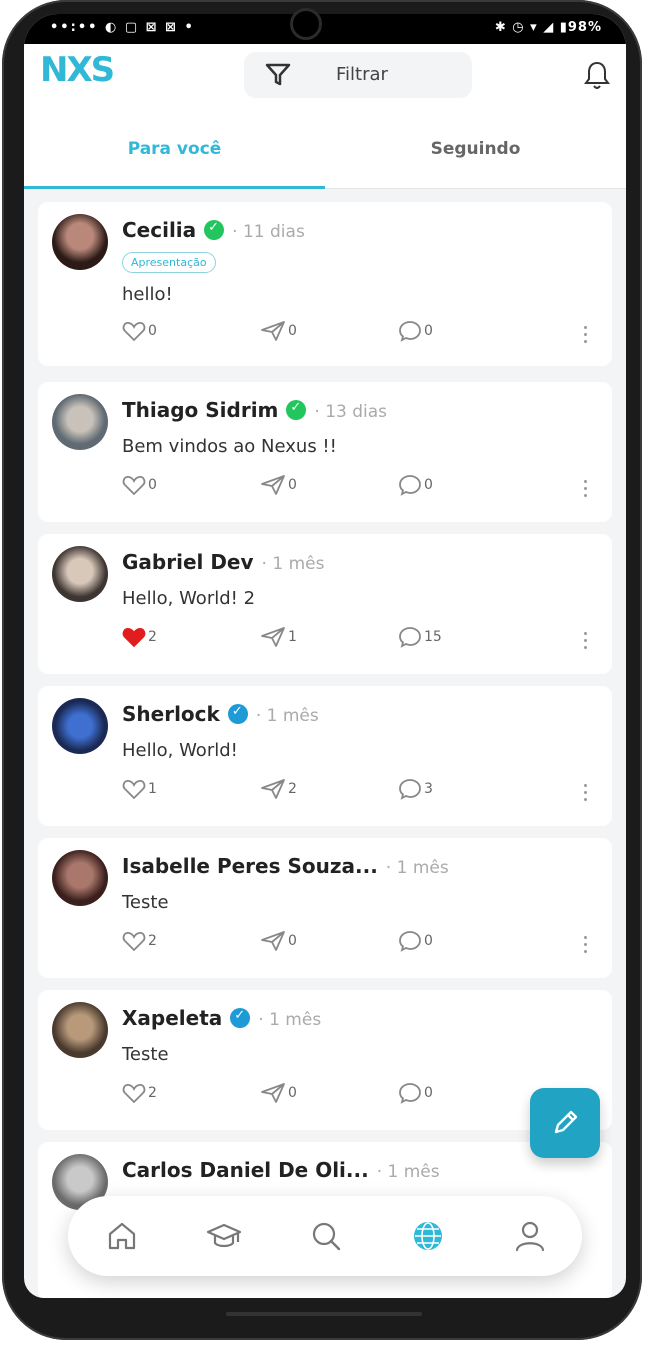 This screenshot has height=1348, width=646. I want to click on home-indicator, so click(324, 1314).